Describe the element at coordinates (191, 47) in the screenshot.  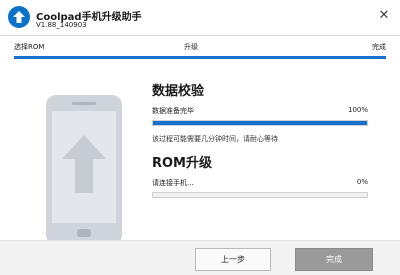
I see `step-upgrade: 升级` at that location.